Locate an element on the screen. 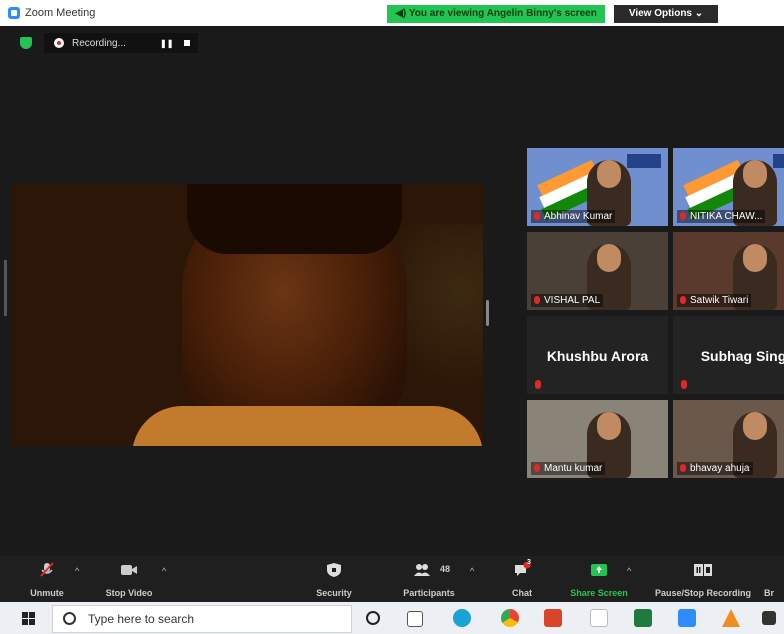 The image size is (784, 634). speaker-hair is located at coordinates (294, 219).